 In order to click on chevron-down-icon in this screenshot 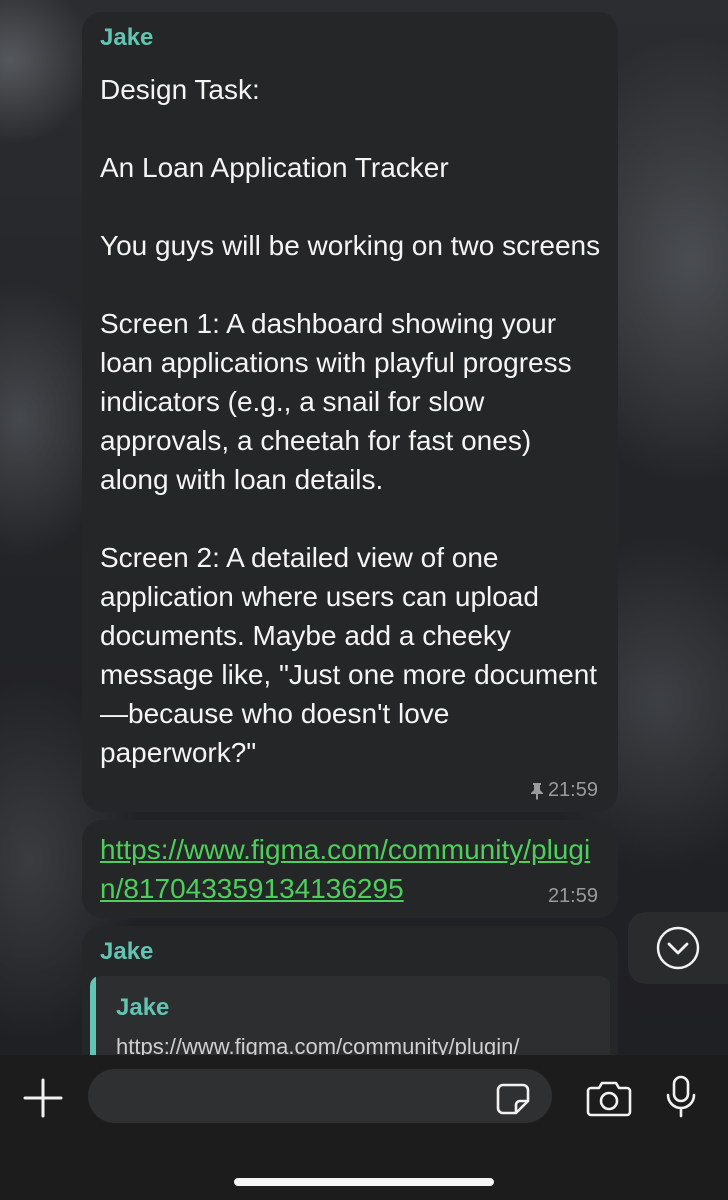, I will do `click(678, 948)`.